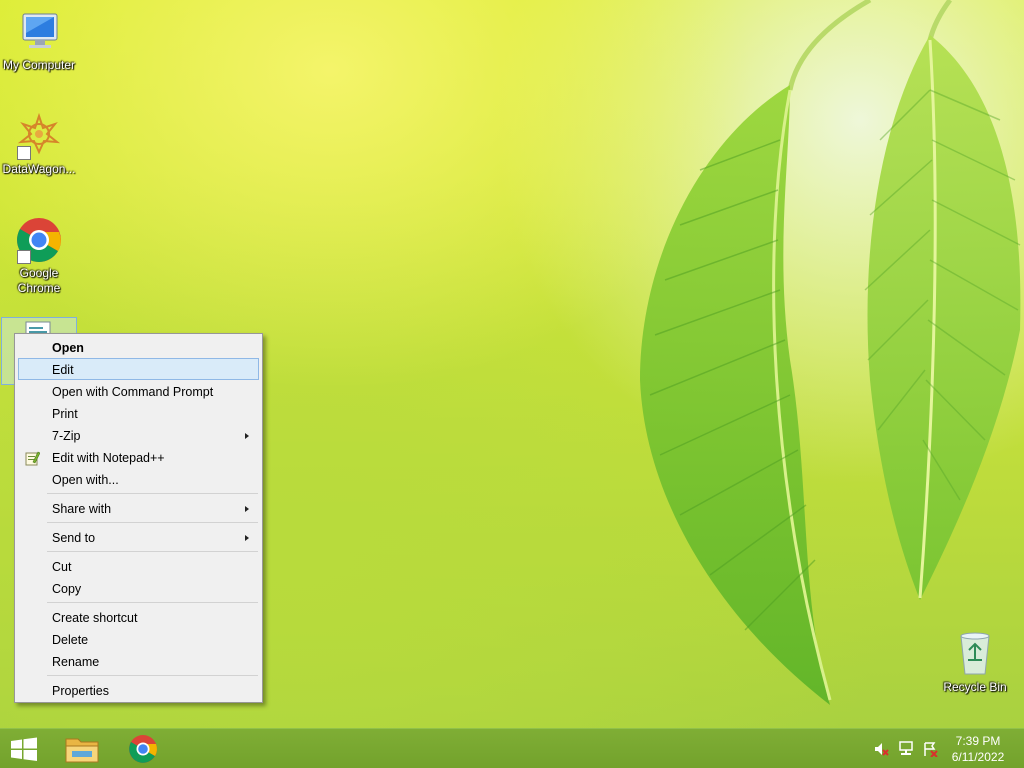 The image size is (1024, 768). I want to click on menu-item-cut: Cut, so click(138, 566).